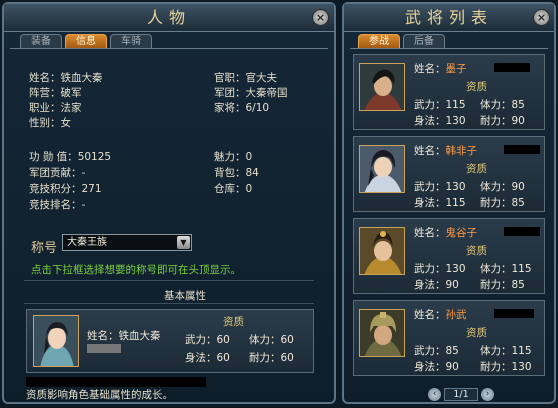 The width and height of the screenshot is (558, 408). I want to click on arena-rank-value: -, so click(83, 205).